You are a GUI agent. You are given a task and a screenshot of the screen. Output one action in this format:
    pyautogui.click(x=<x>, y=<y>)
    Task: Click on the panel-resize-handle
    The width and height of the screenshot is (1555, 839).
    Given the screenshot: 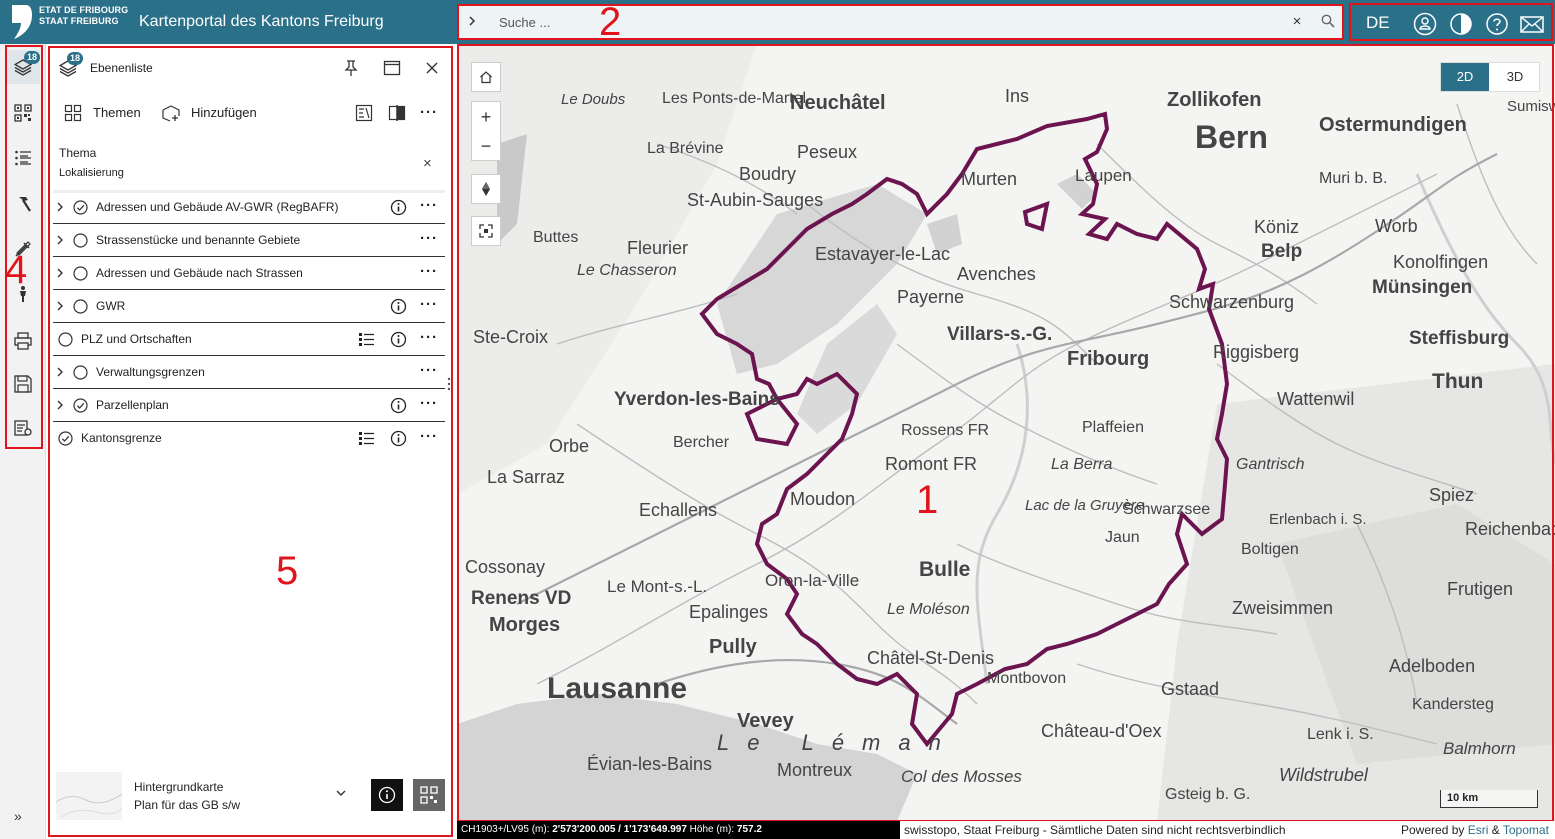 What is the action you would take?
    pyautogui.click(x=449, y=384)
    